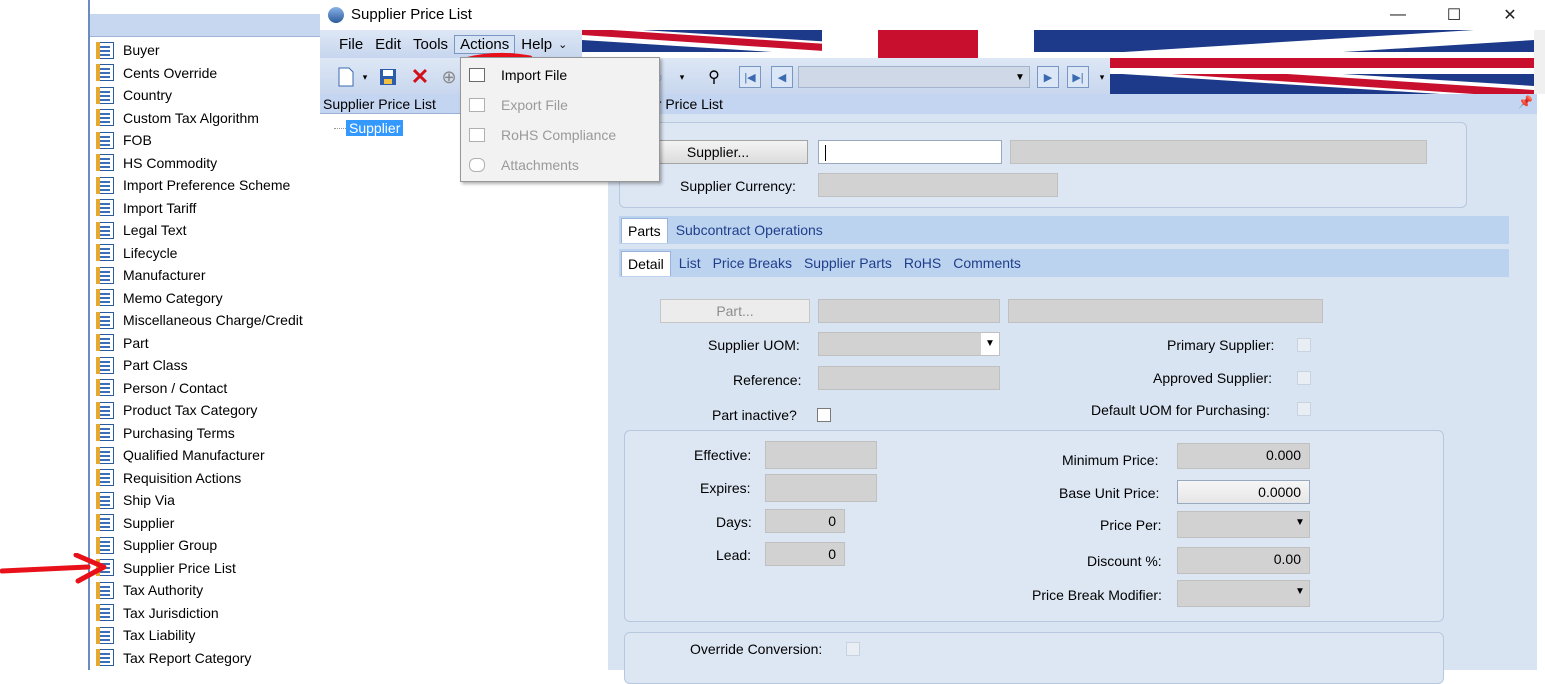  Describe the element at coordinates (485, 44) in the screenshot. I see `menu-actions: Actions` at that location.